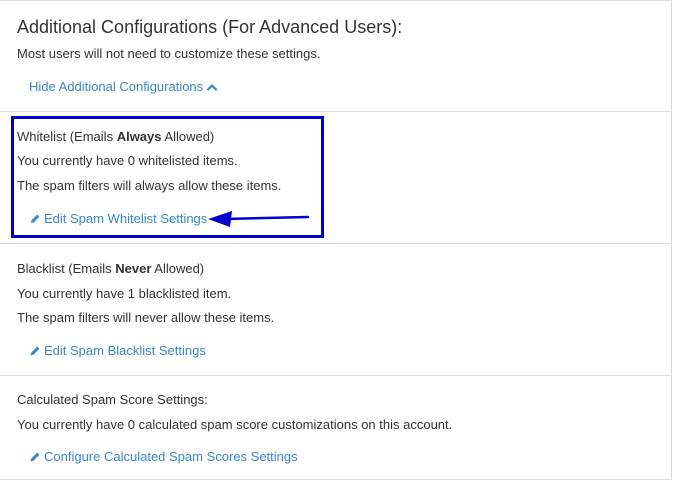 The height and width of the screenshot is (486, 674). Describe the element at coordinates (66, 268) in the screenshot. I see `blacklist-heading-pre: Blacklist (Emails` at that location.